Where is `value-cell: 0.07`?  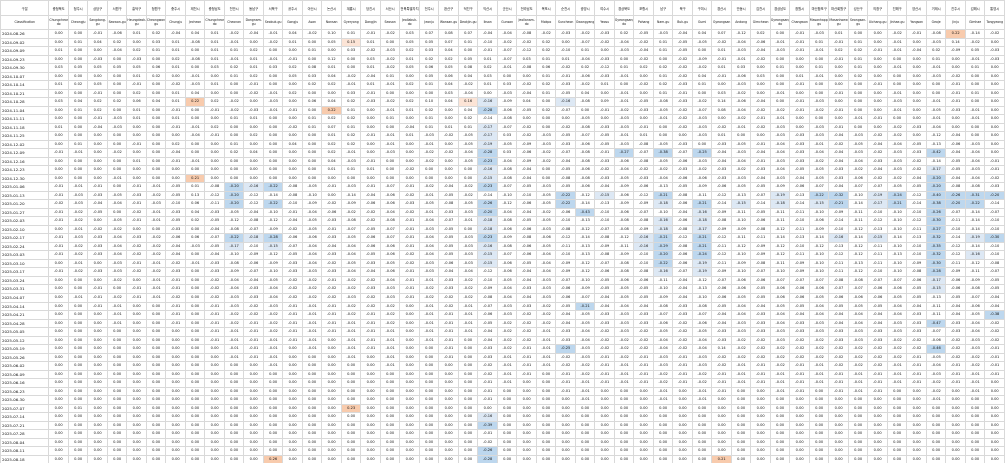 value-cell: 0.07 is located at coordinates (429, 34).